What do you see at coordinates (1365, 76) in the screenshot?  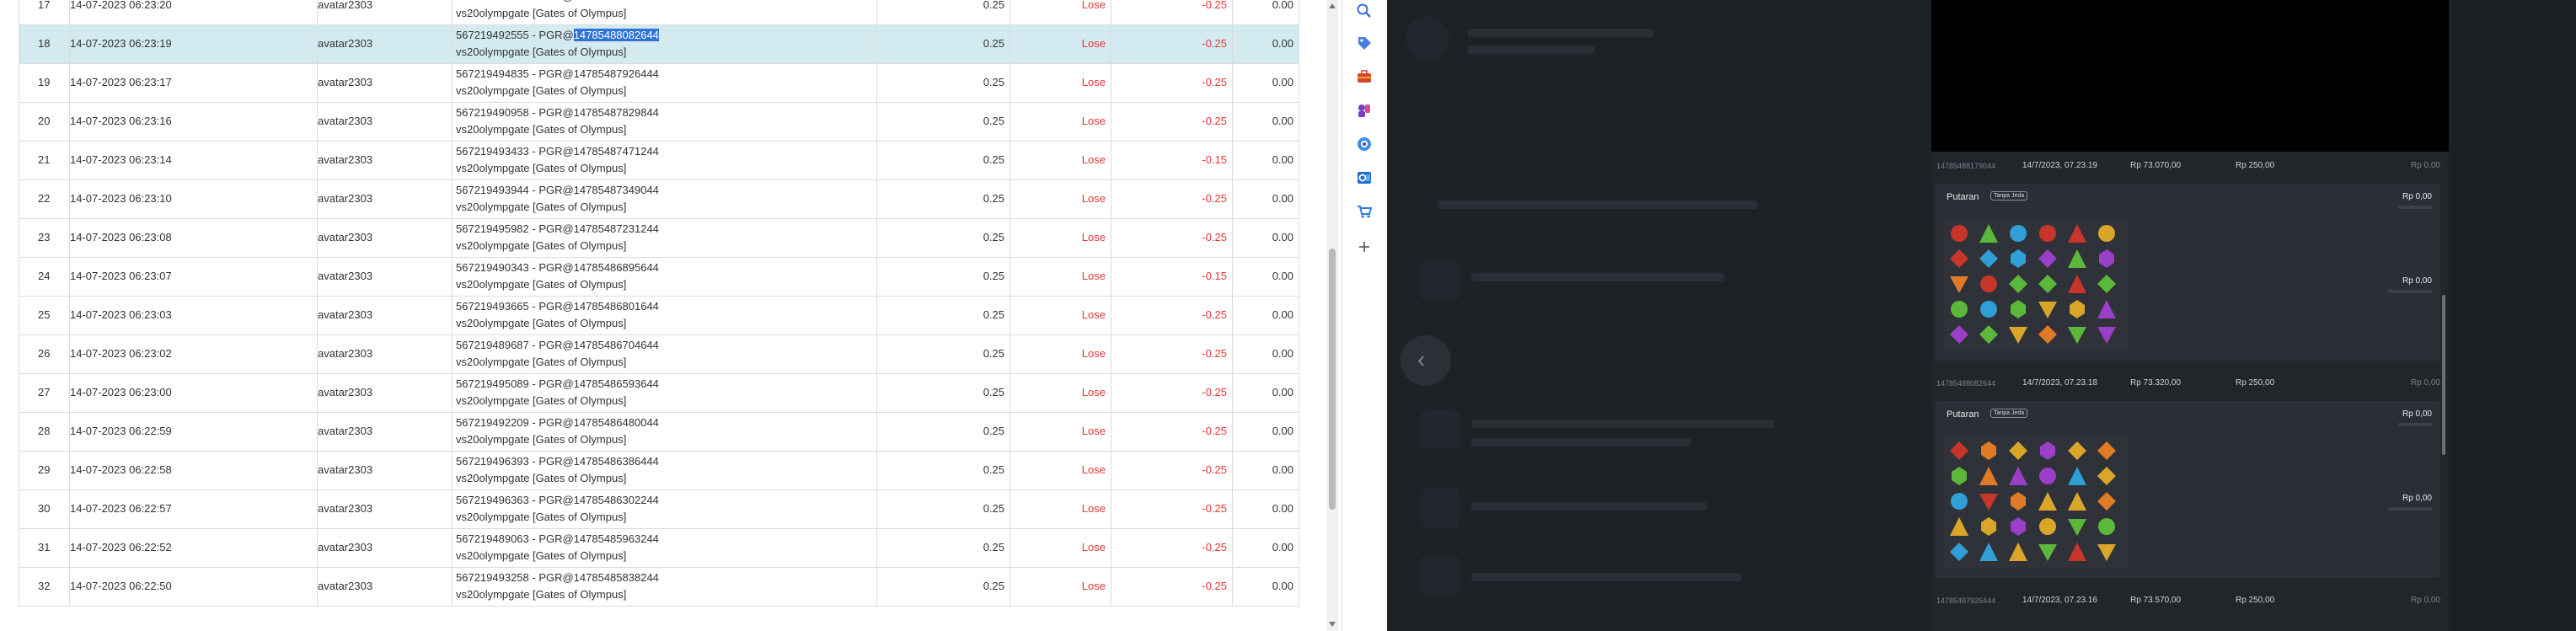 I see `briefcase-icon` at bounding box center [1365, 76].